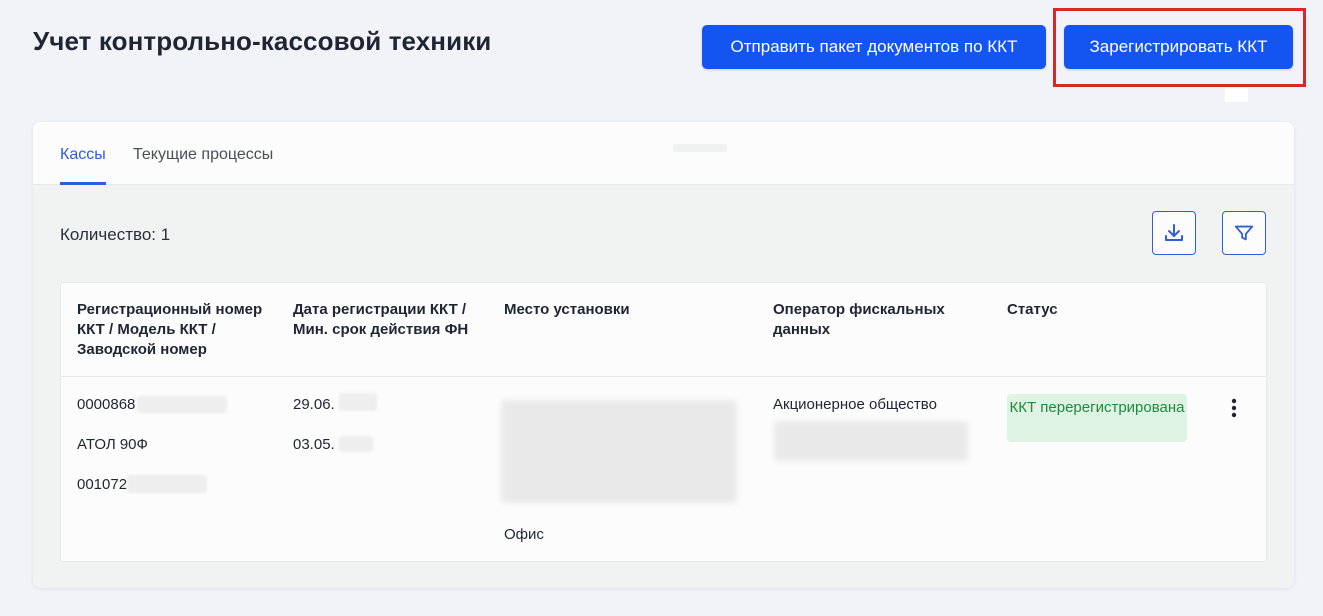 This screenshot has height=616, width=1323. Describe the element at coordinates (567, 309) in the screenshot. I see `column-header-place: Место установки` at that location.